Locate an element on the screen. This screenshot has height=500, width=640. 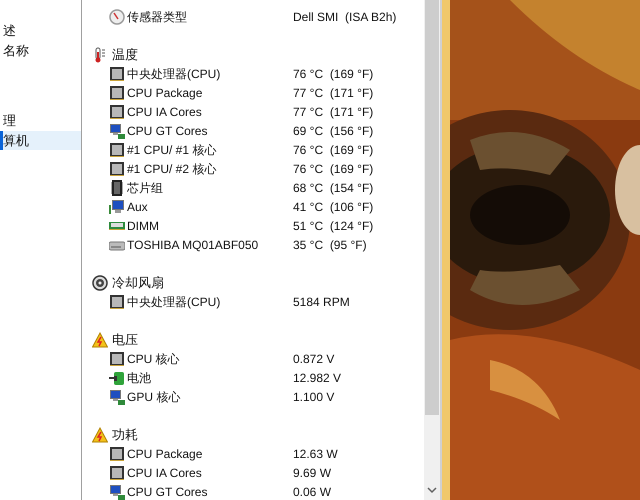
sensor-value: 0.06 W is located at coordinates (312, 492).